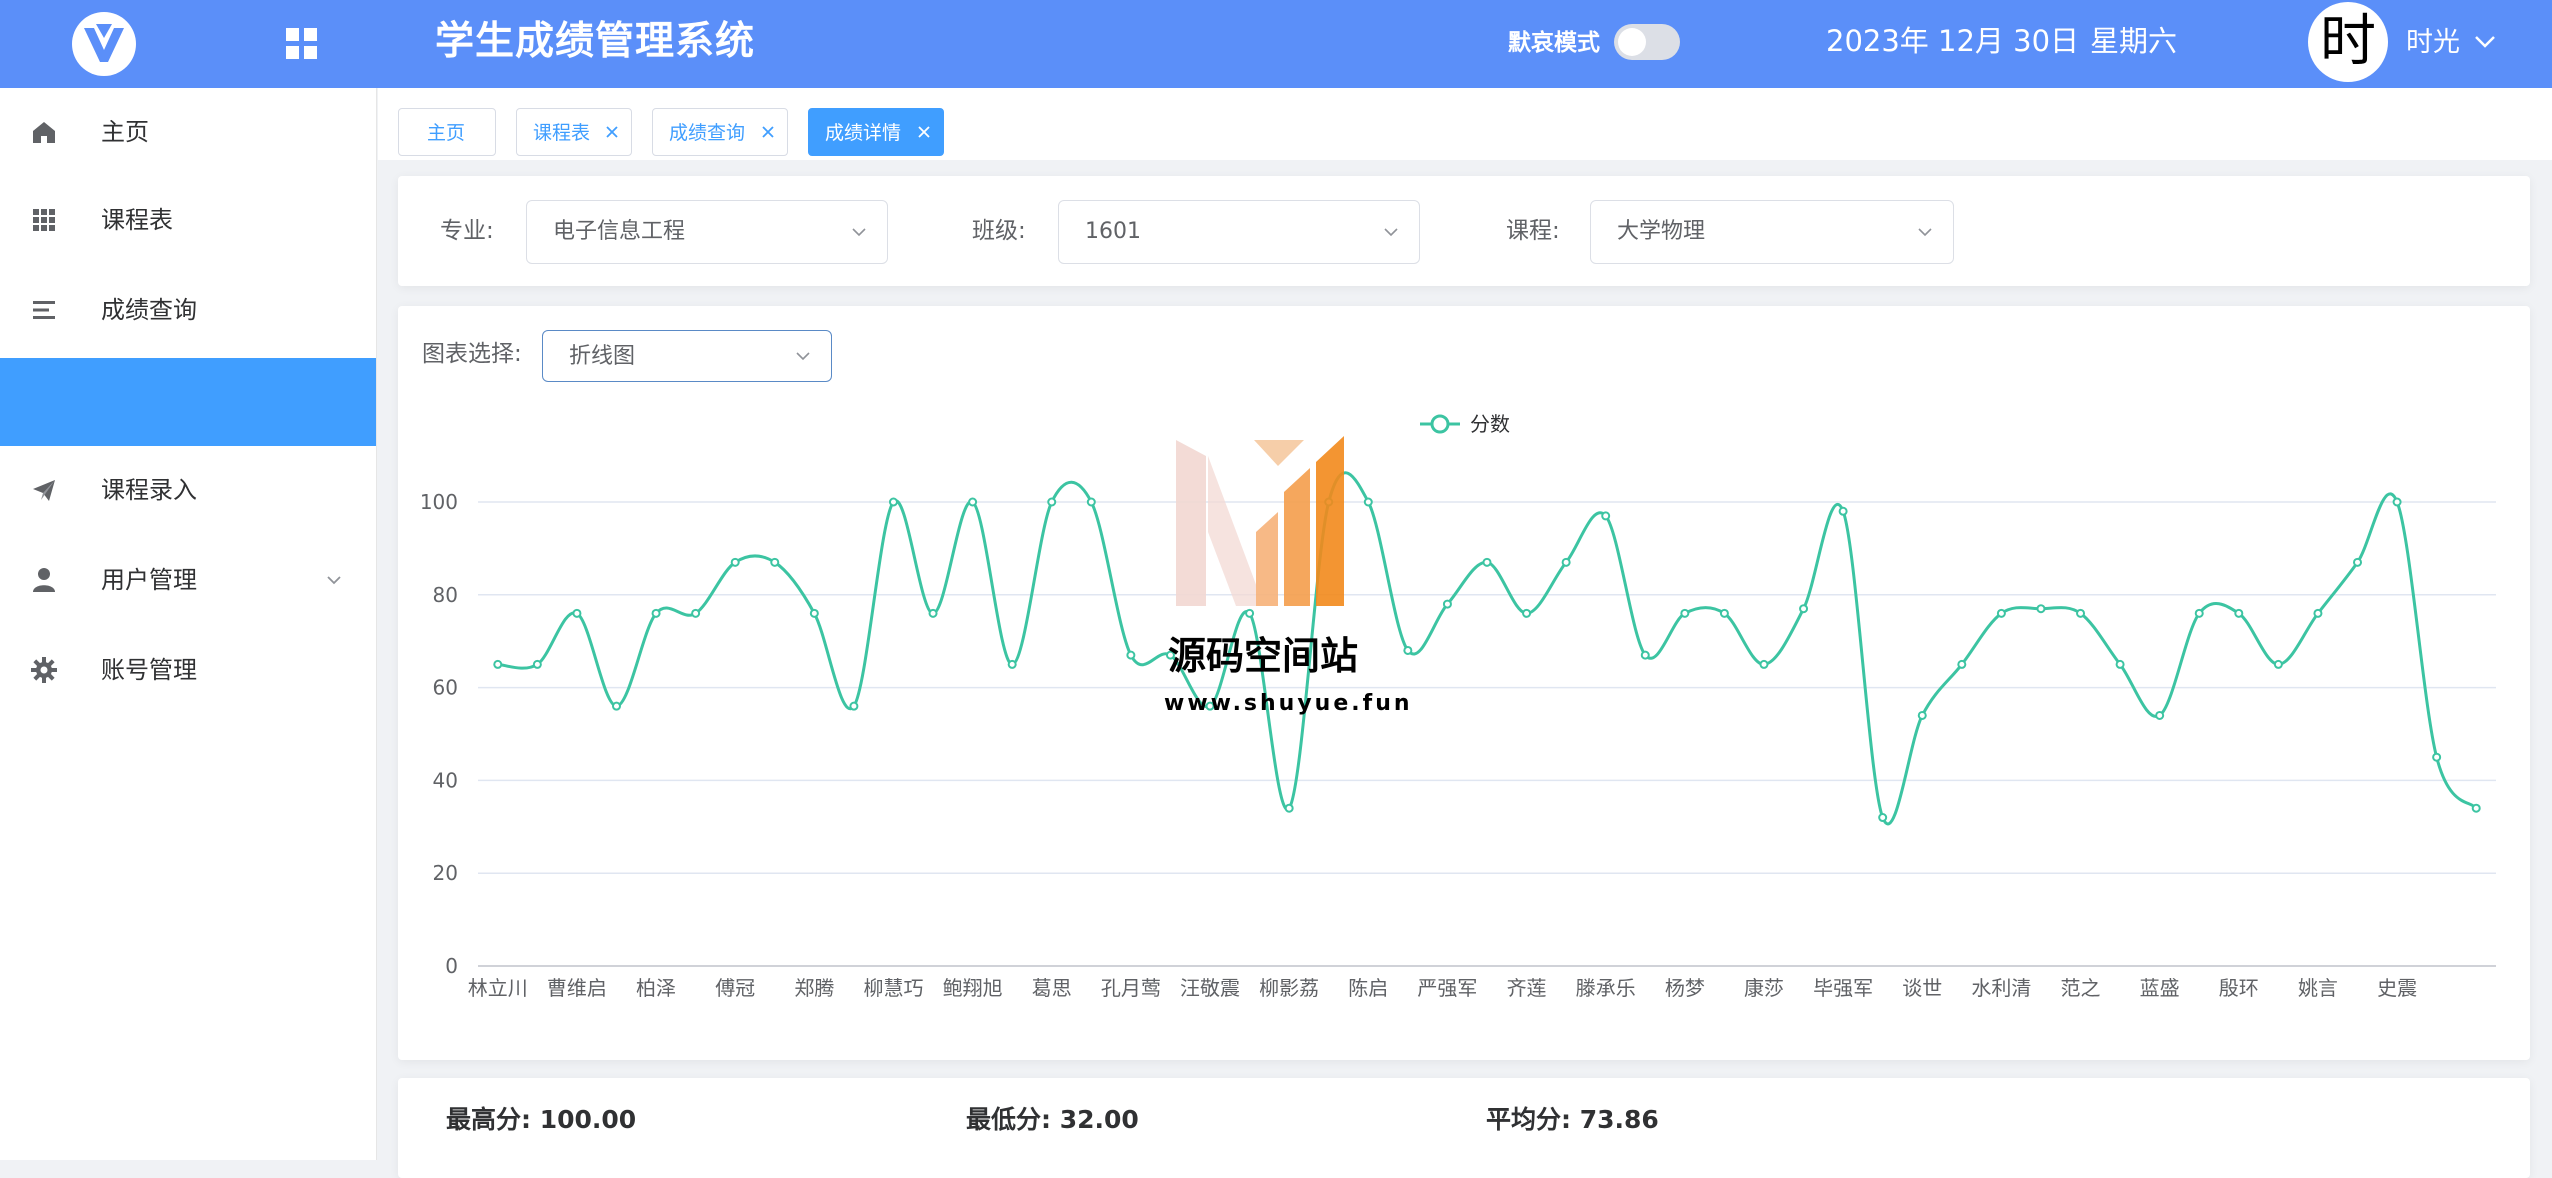 This screenshot has width=2552, height=1178. I want to click on tab-schedule: 课程表, so click(574, 132).